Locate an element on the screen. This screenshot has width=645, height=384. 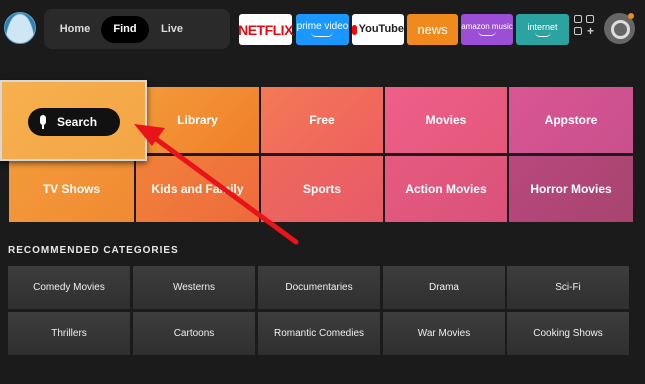
arrow-shaft is located at coordinates (224, 189).